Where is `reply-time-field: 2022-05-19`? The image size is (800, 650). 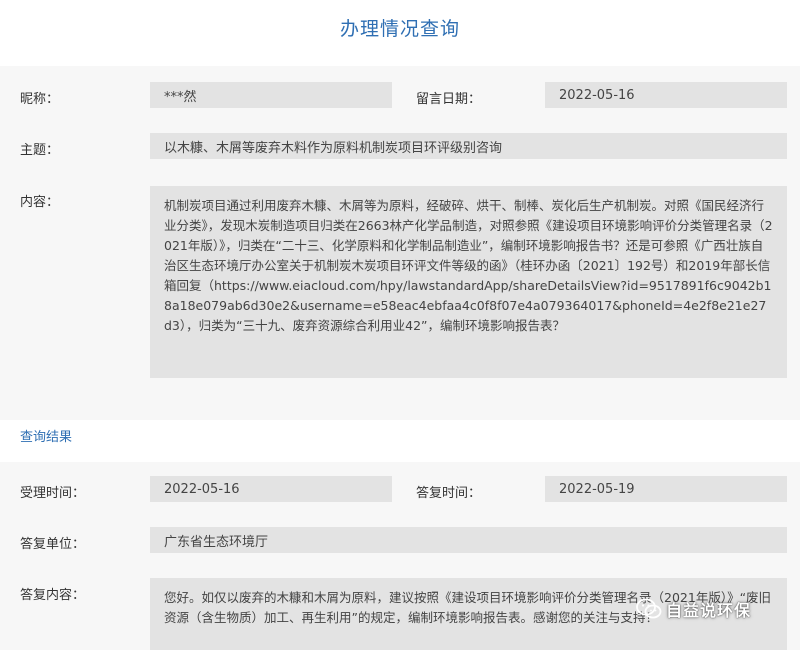 reply-time-field: 2022-05-19 is located at coordinates (666, 489).